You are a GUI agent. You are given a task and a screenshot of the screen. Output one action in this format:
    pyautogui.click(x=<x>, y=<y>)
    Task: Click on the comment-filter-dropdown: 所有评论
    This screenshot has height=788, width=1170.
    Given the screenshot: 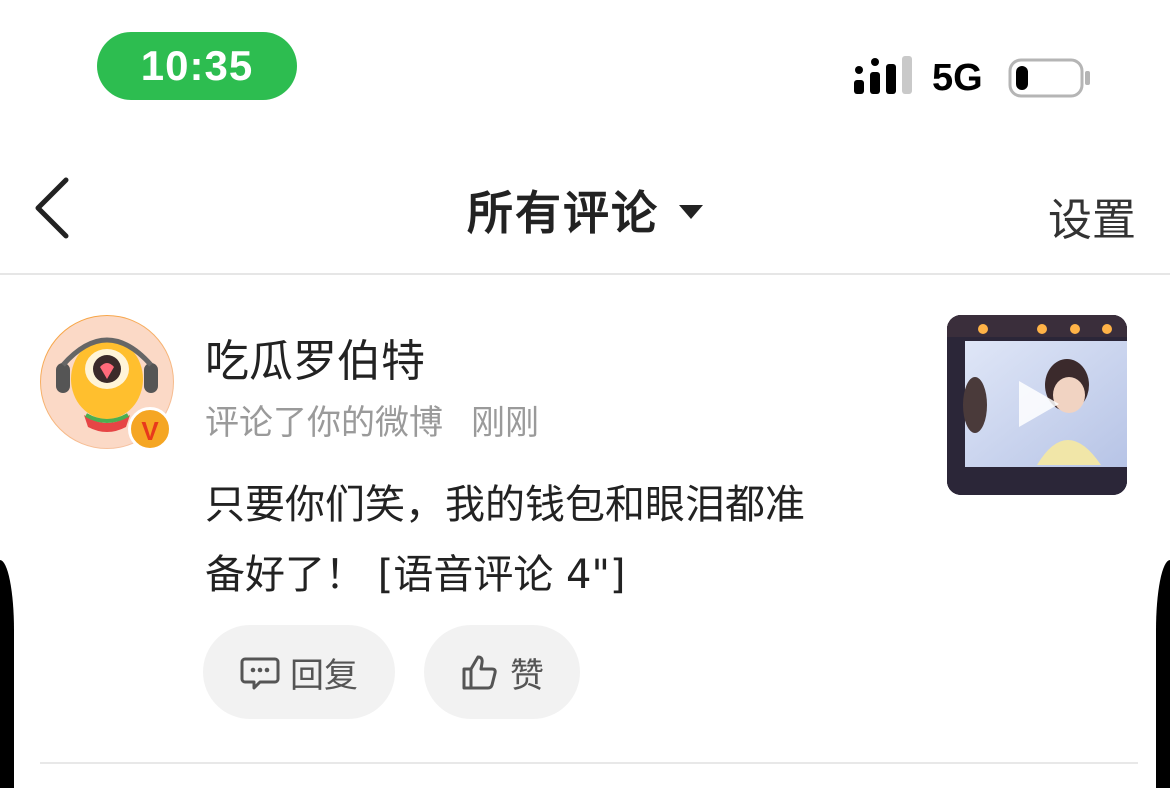 What is the action you would take?
    pyautogui.click(x=585, y=210)
    